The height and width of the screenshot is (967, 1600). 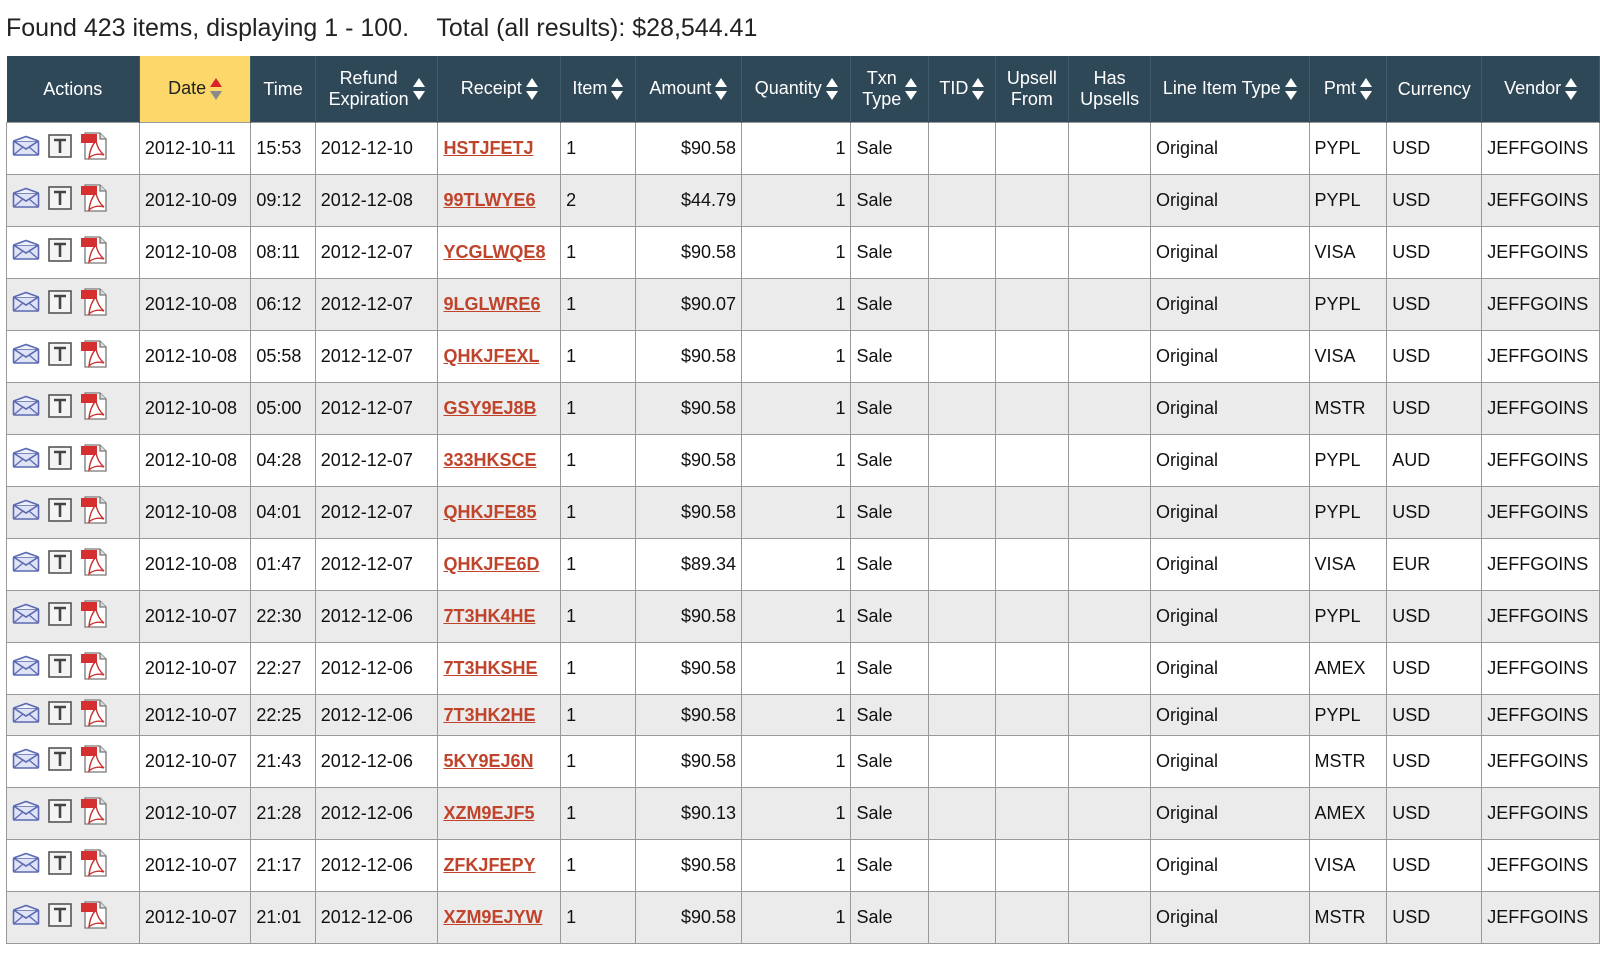 What do you see at coordinates (890, 89) in the screenshot?
I see `col-header-txn-type: Txn Type` at bounding box center [890, 89].